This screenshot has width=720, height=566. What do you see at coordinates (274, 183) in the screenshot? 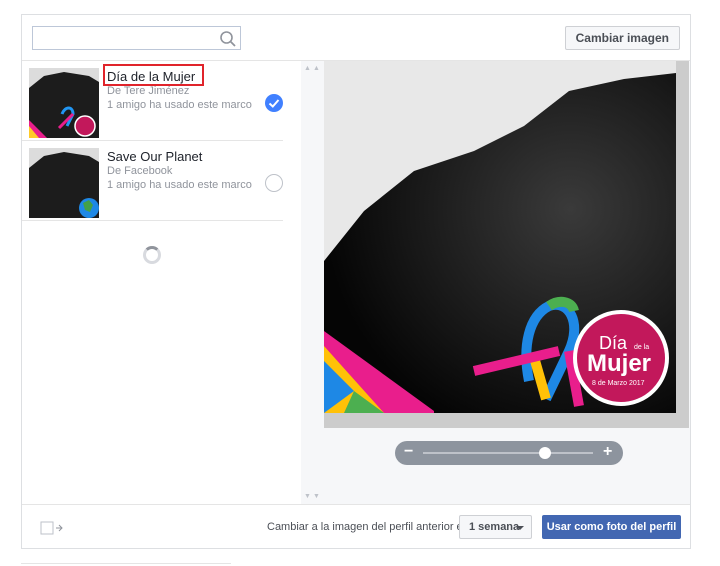
I see `unselected-check-icon` at bounding box center [274, 183].